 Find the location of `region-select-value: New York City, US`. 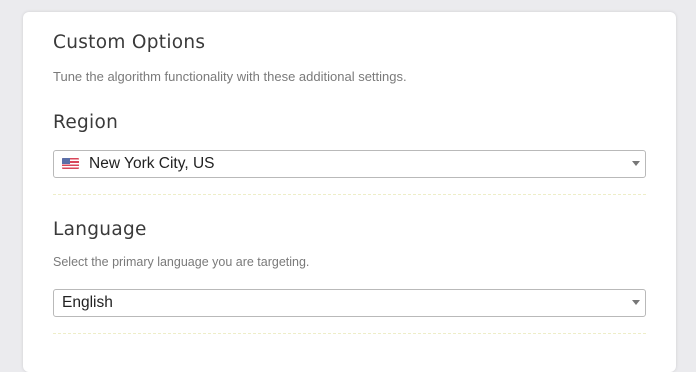

region-select-value: New York City, US is located at coordinates (152, 163).